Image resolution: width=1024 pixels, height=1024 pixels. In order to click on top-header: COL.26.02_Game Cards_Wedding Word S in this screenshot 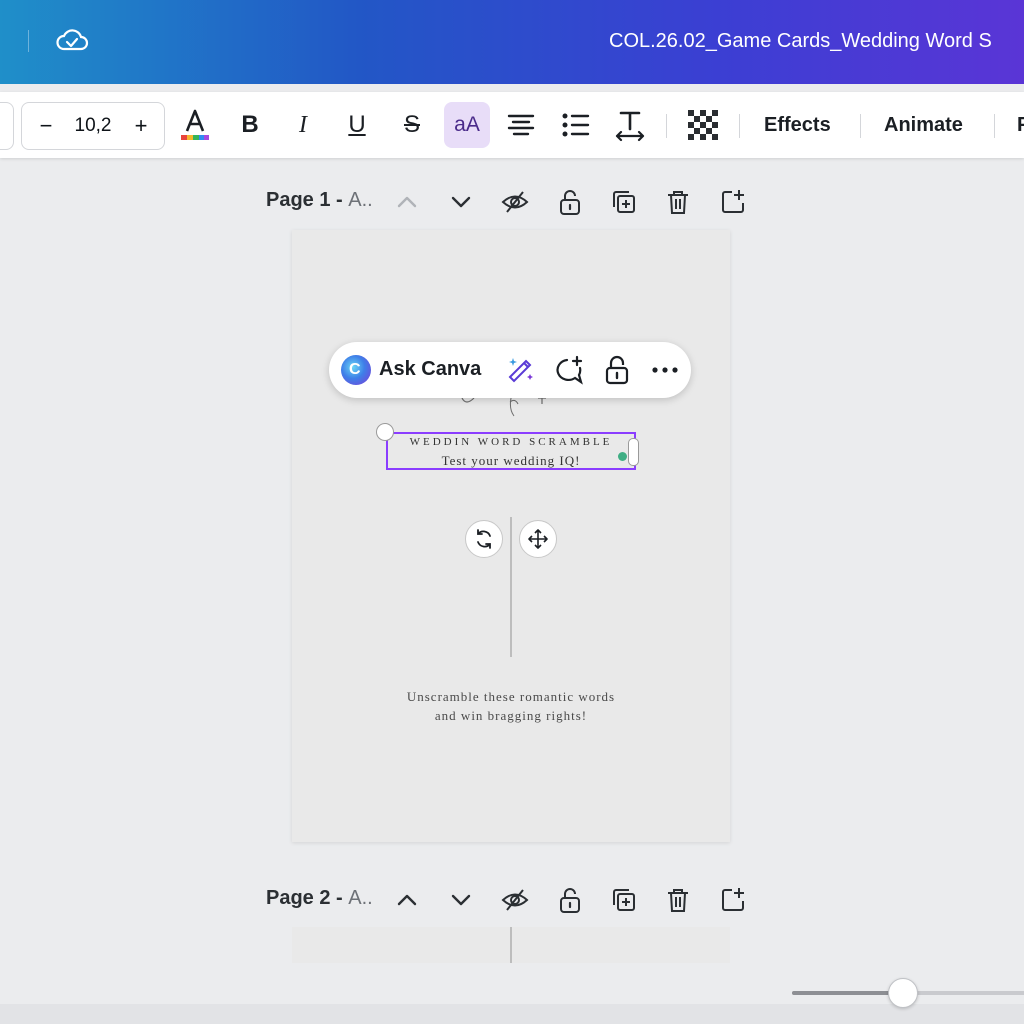, I will do `click(512, 42)`.